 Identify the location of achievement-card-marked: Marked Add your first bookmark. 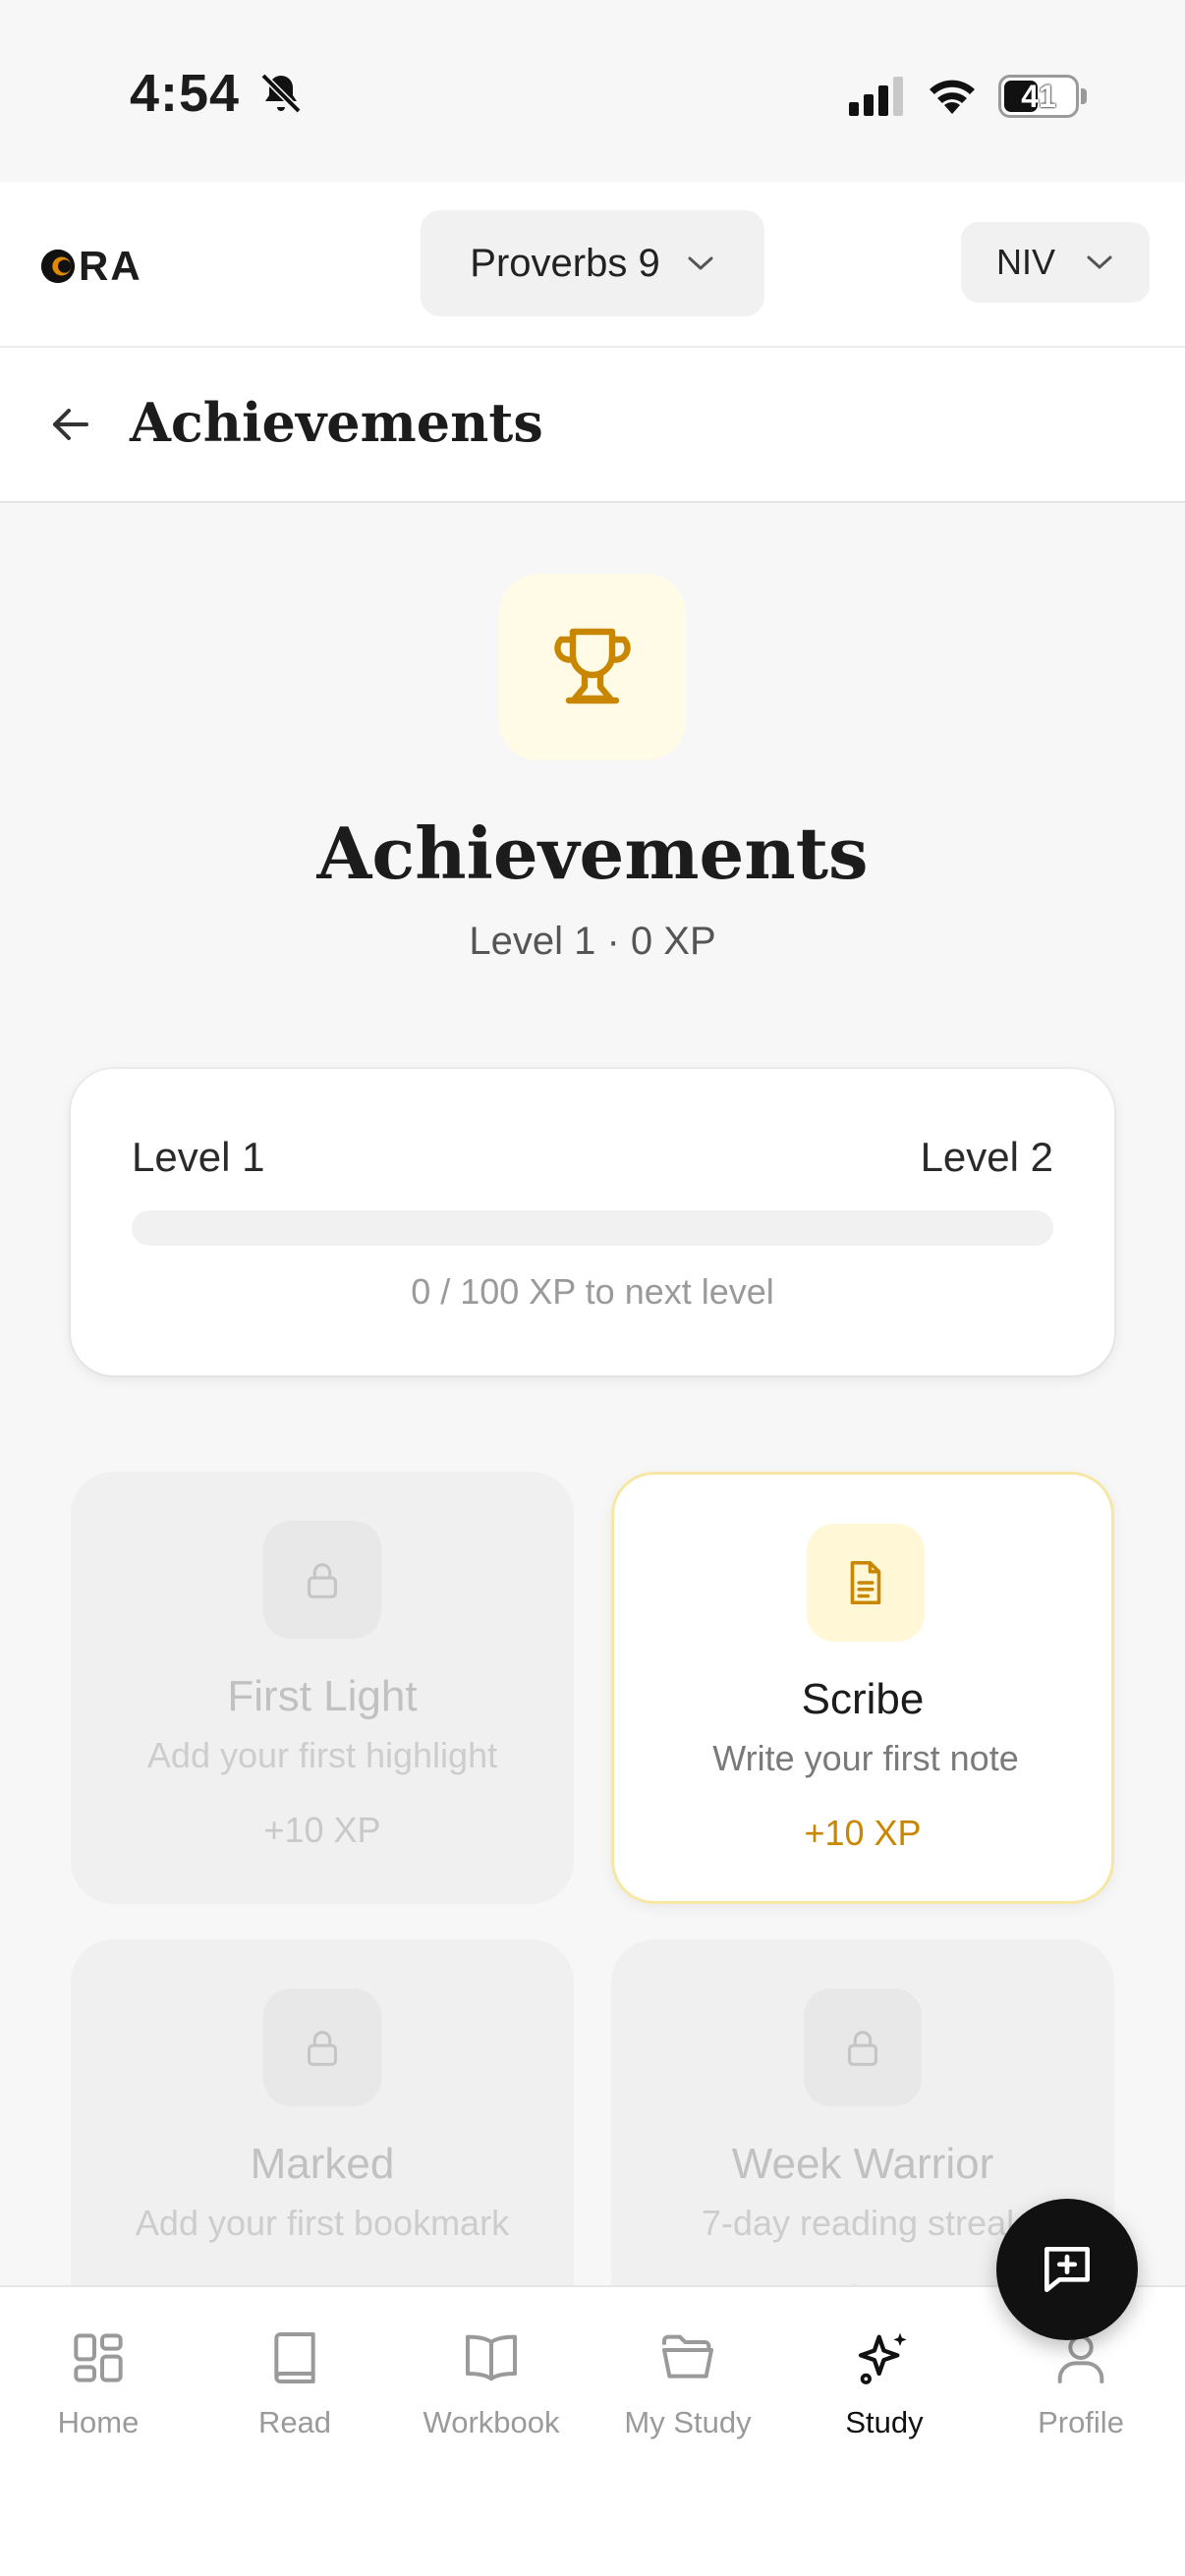
(322, 2112).